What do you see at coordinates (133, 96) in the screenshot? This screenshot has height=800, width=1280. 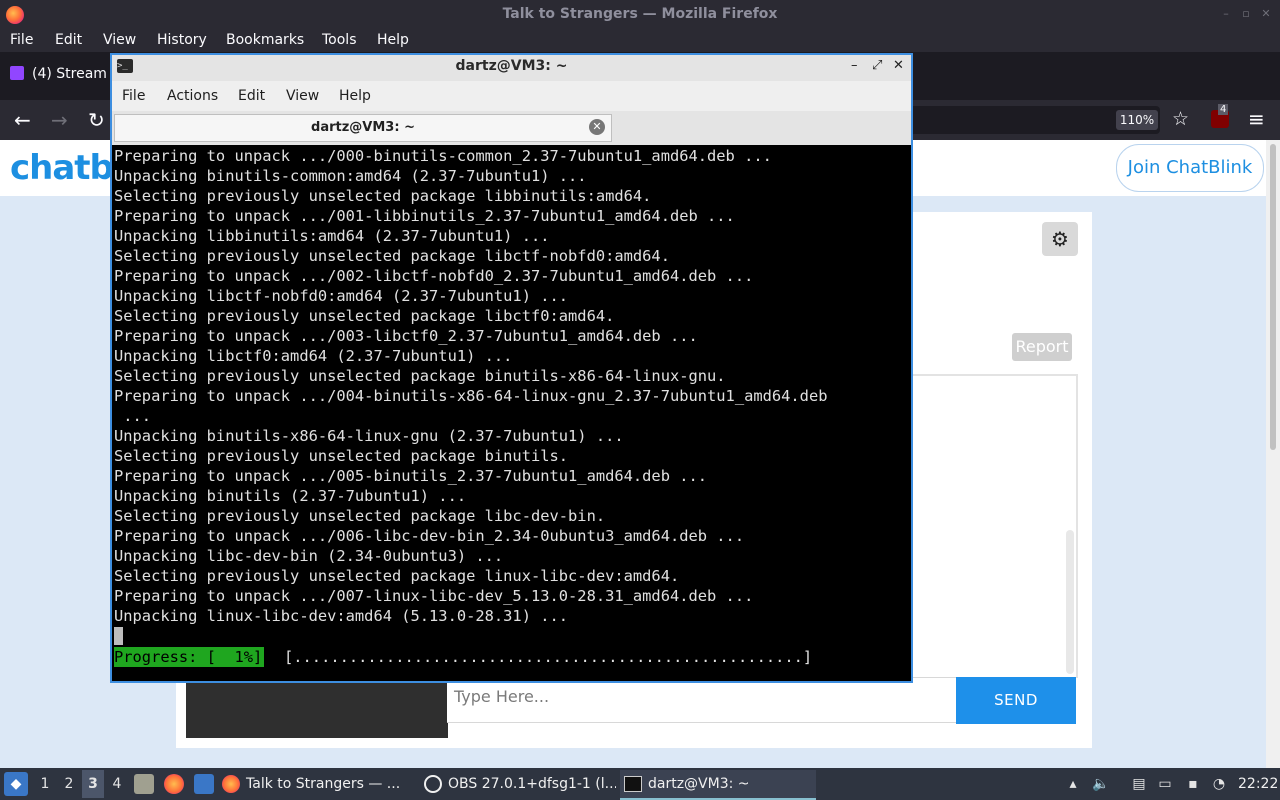 I see `terminal-menu-file: File` at bounding box center [133, 96].